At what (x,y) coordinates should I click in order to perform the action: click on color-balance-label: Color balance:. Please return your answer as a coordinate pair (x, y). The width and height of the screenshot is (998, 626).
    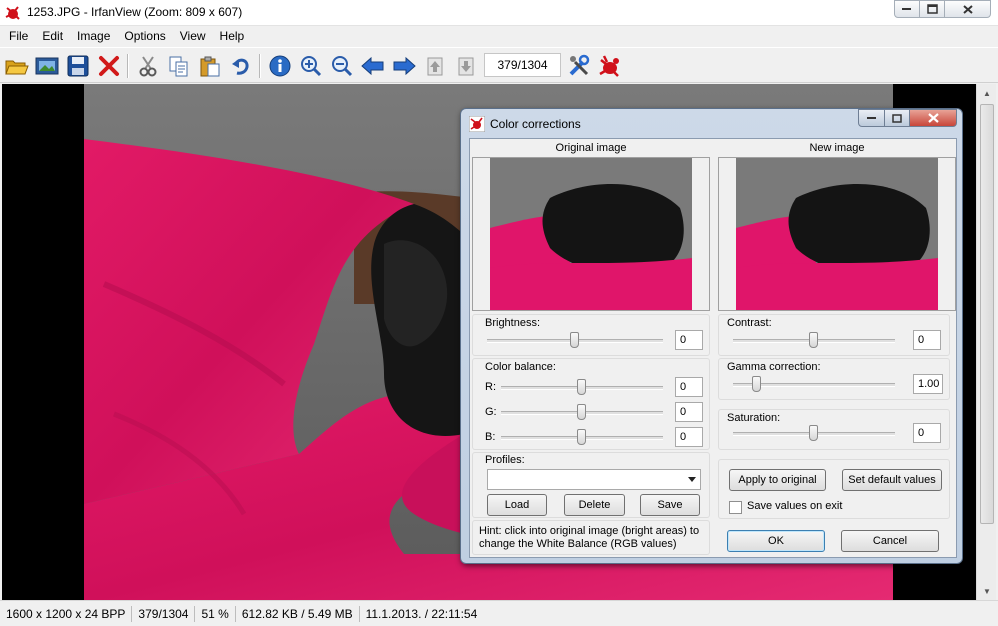
    Looking at the image, I should click on (520, 367).